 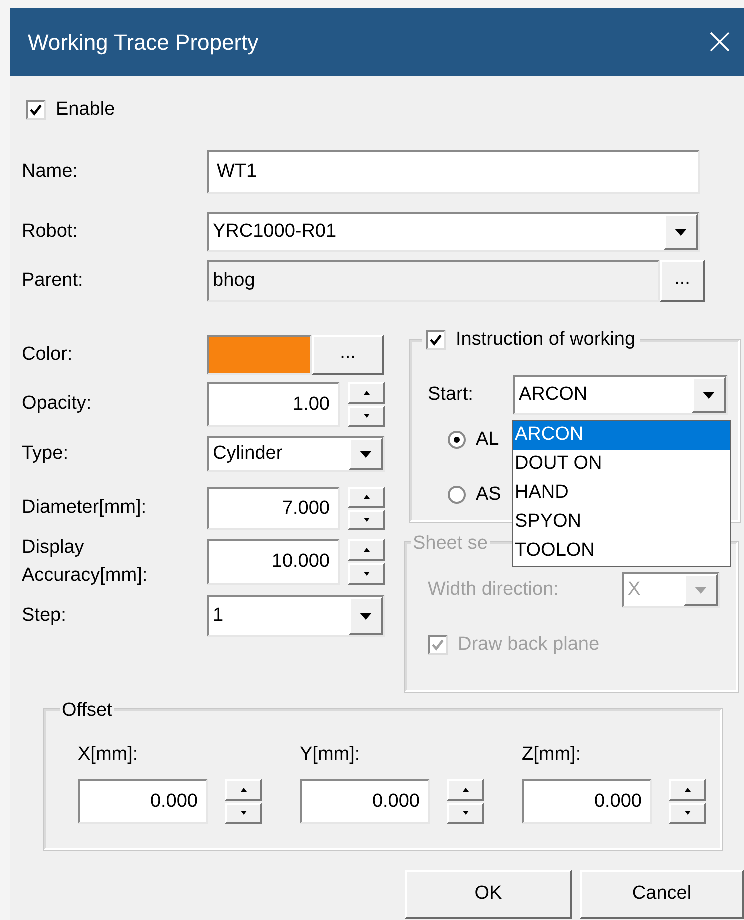 I want to click on checkbox-label: Draw back plane, so click(x=529, y=644).